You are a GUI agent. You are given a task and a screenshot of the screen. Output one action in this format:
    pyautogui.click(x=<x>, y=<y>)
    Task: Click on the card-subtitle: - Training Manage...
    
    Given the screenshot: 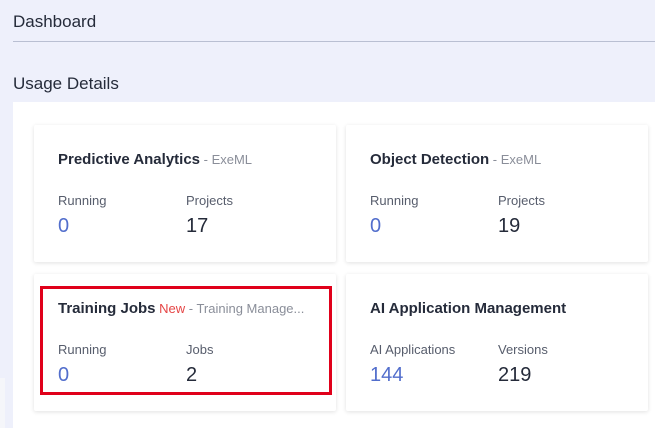 What is the action you would take?
    pyautogui.click(x=245, y=308)
    